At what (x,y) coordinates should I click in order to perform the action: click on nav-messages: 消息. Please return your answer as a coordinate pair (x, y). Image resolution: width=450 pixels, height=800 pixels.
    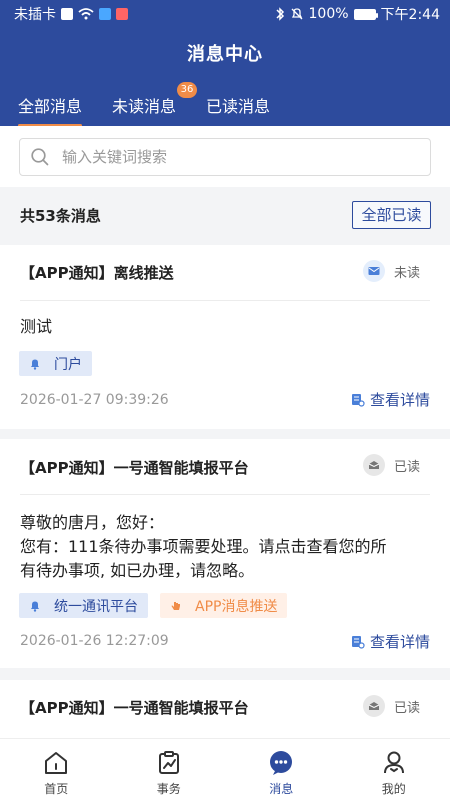
    Looking at the image, I should click on (281, 769).